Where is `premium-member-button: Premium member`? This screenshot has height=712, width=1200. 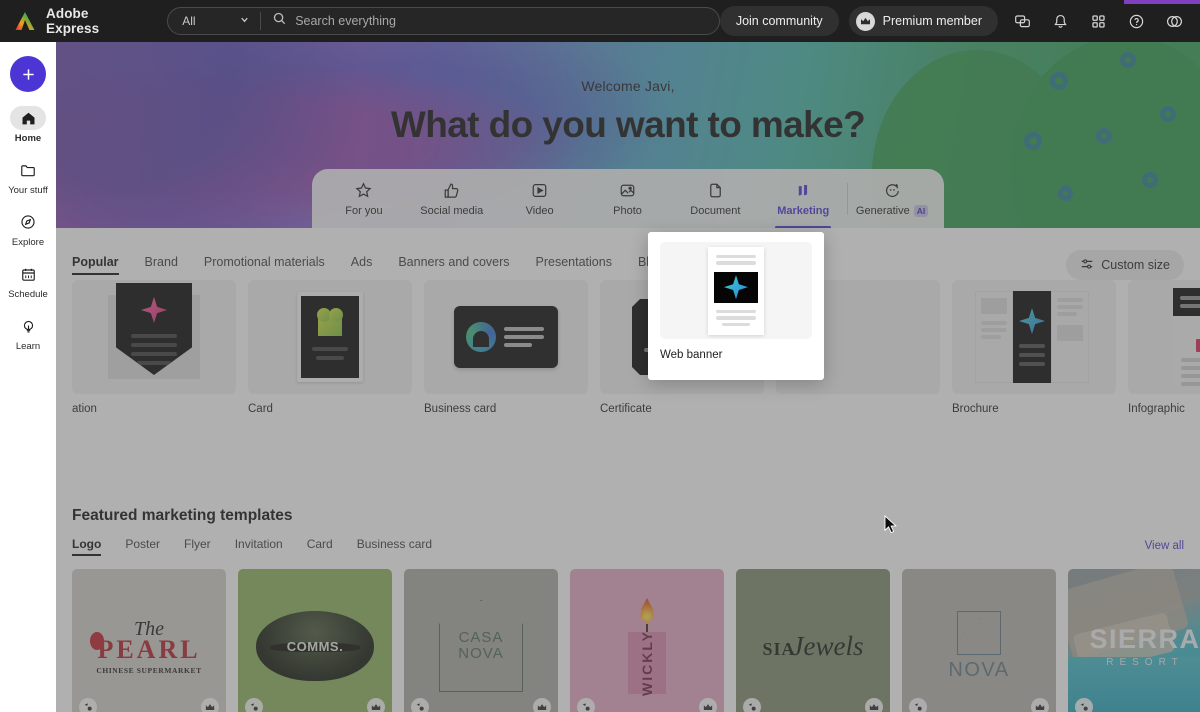 premium-member-button: Premium member is located at coordinates (923, 21).